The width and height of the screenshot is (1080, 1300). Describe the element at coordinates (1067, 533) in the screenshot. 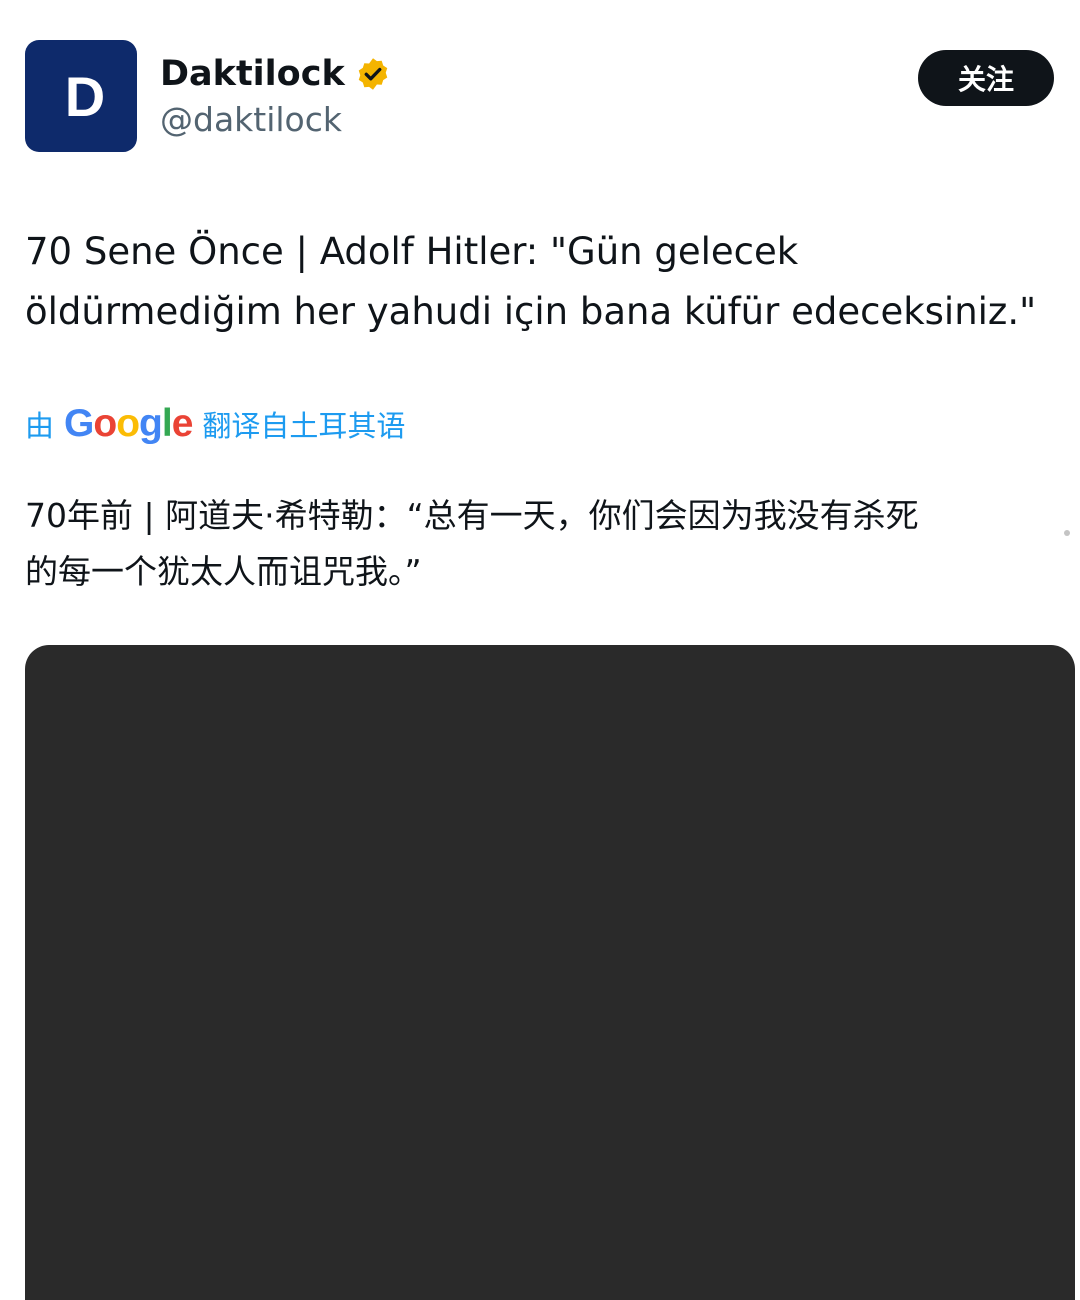

I see `scroll-indicator` at that location.